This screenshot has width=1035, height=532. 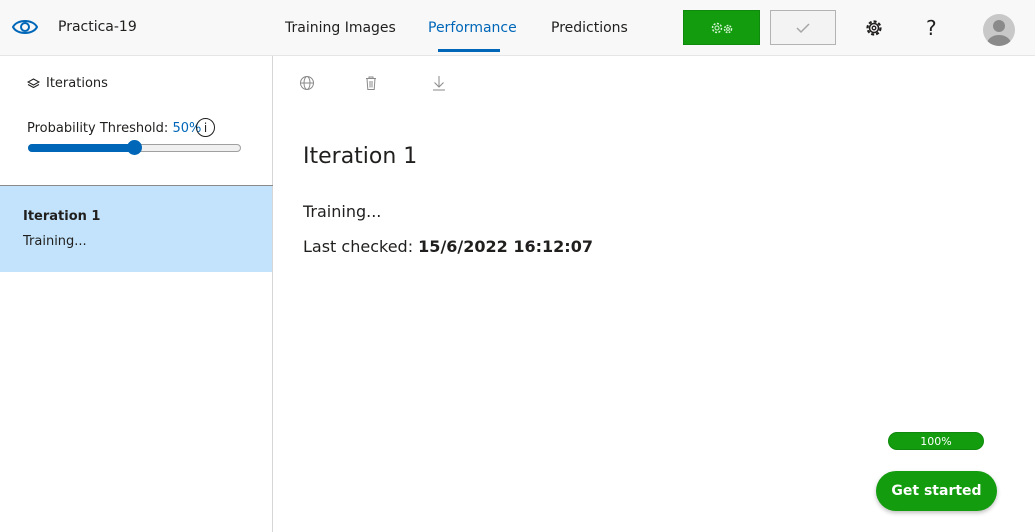 I want to click on layers-icon, so click(x=33, y=82).